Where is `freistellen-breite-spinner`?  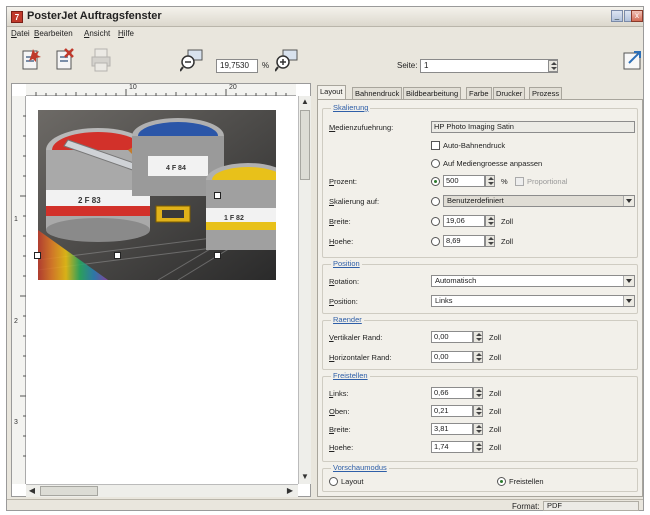
freistellen-breite-spinner is located at coordinates (478, 429).